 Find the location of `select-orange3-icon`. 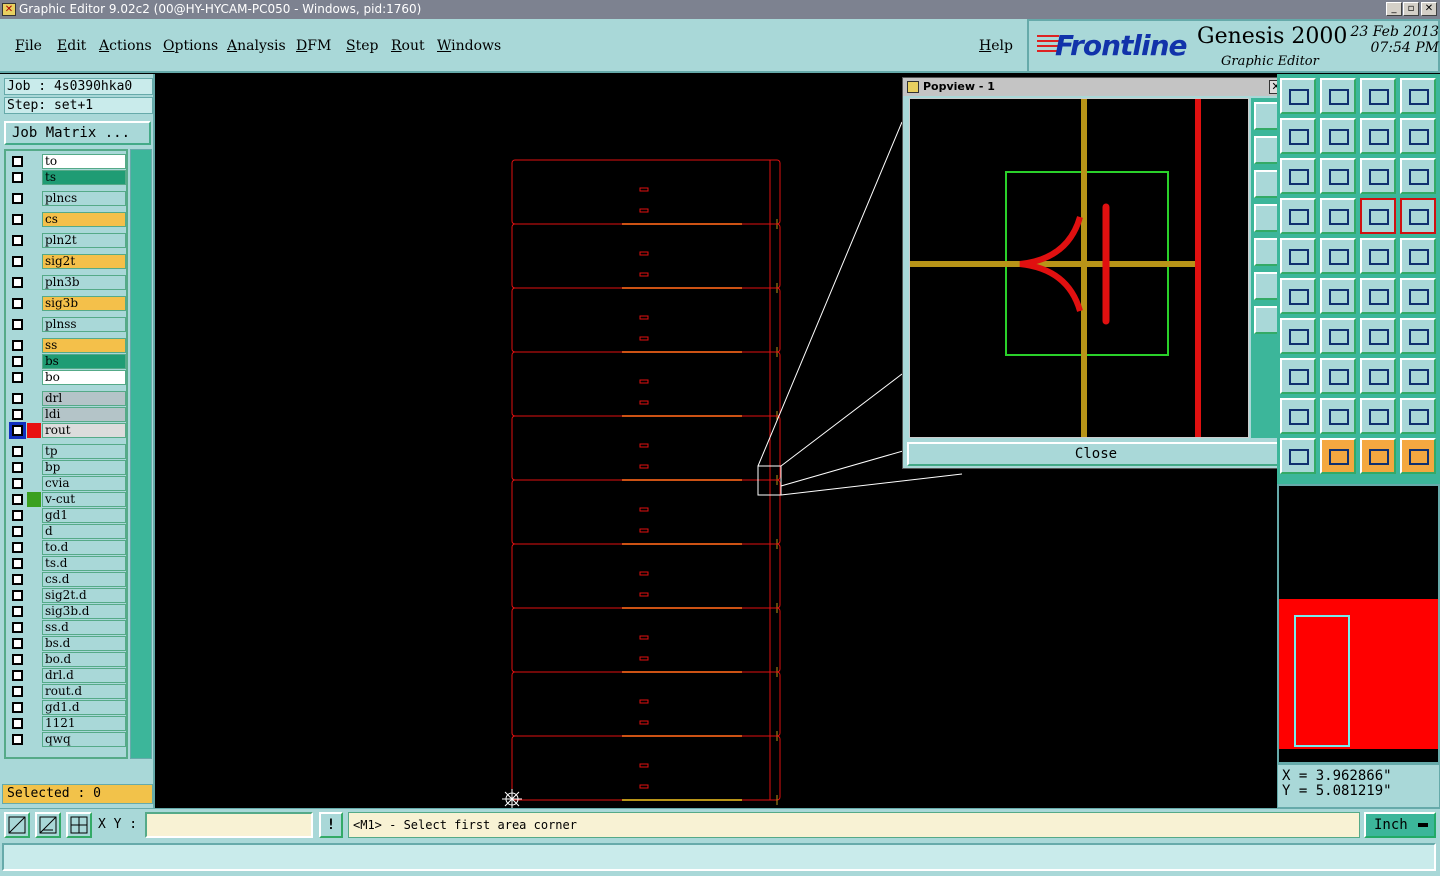

select-orange3-icon is located at coordinates (1418, 456).